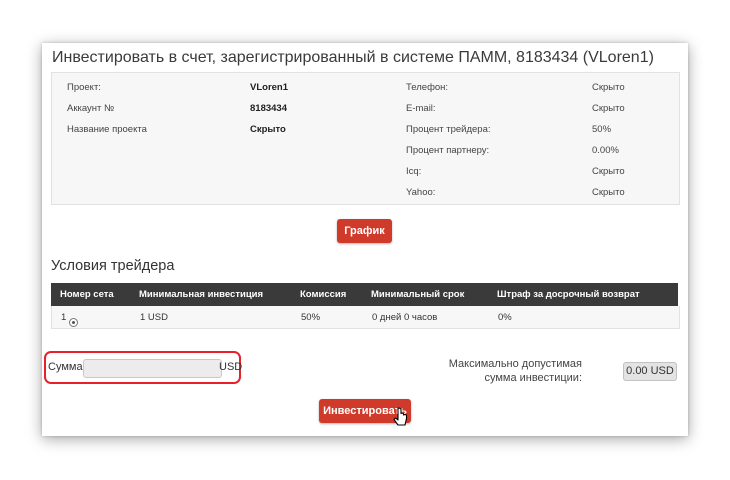  I want to click on info-label-project-name: Название проекта, so click(107, 129).